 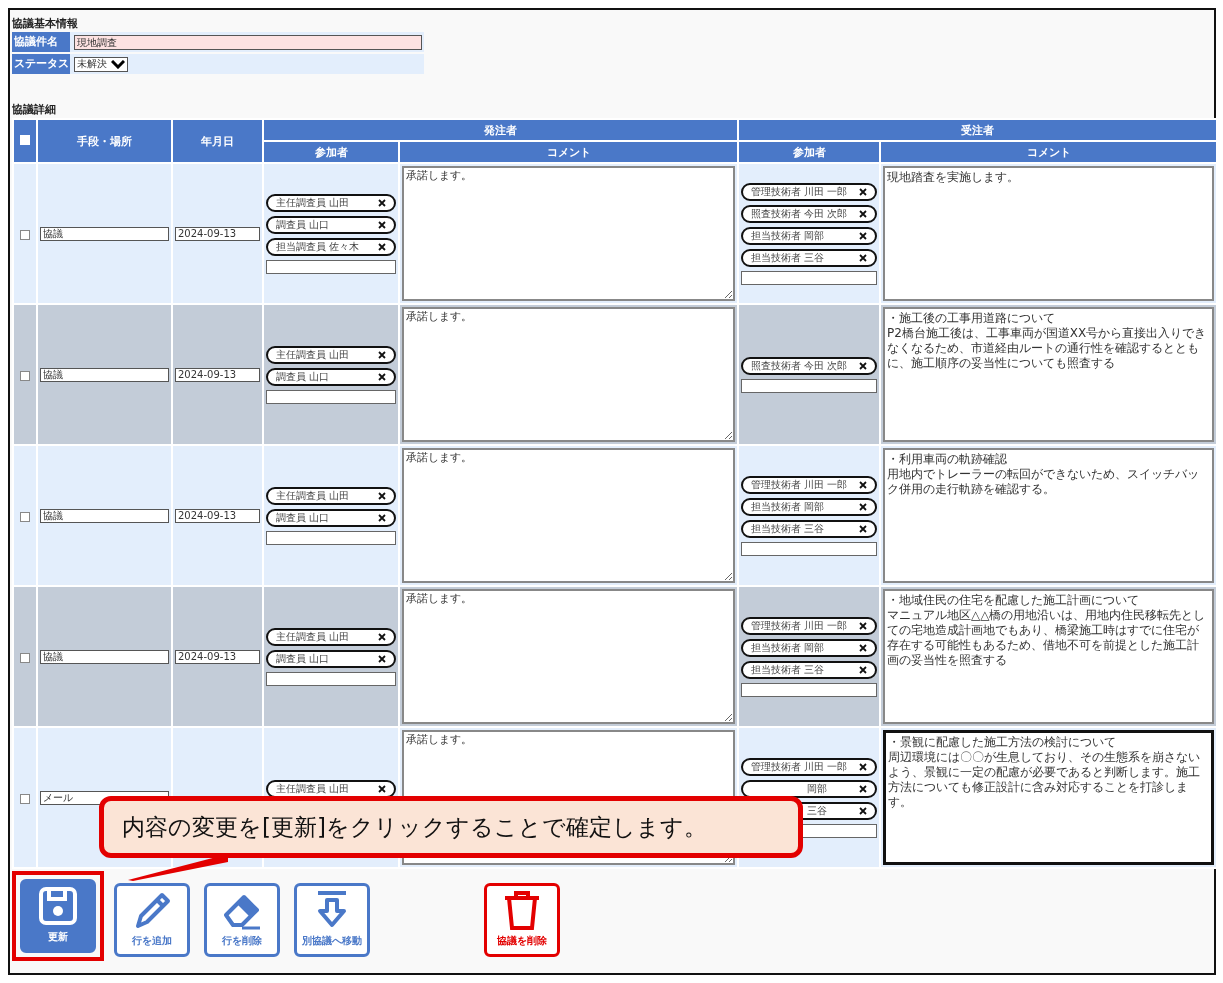 I want to click on comment-text: 用地内でトレーラーの転回ができないため、スイッチバック併用の走行軌跡を確認する。, so click(x=1043, y=482).